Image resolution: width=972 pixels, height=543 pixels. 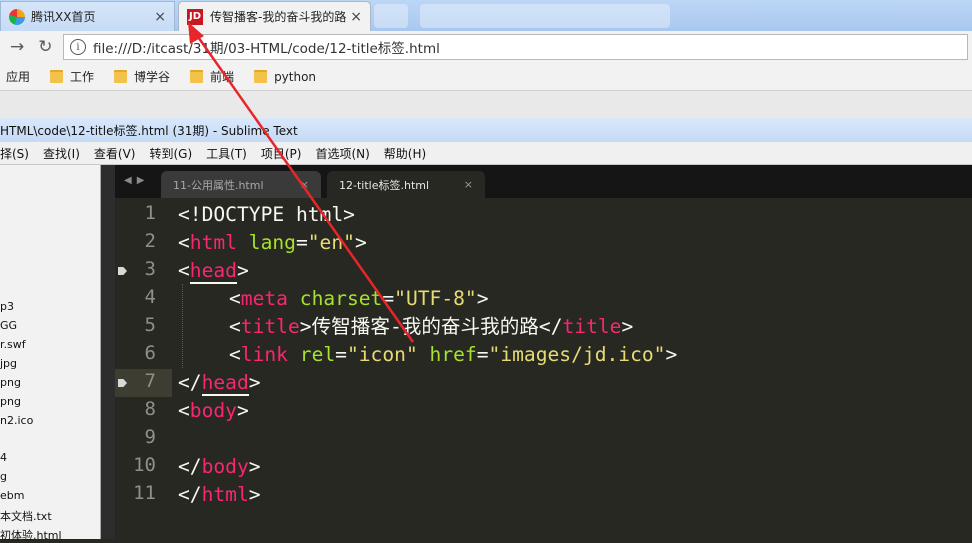 I want to click on editor-tab-bar: ◀▶ 11-公用属性.html × 12-title标签.html ×, so click(x=543, y=181).